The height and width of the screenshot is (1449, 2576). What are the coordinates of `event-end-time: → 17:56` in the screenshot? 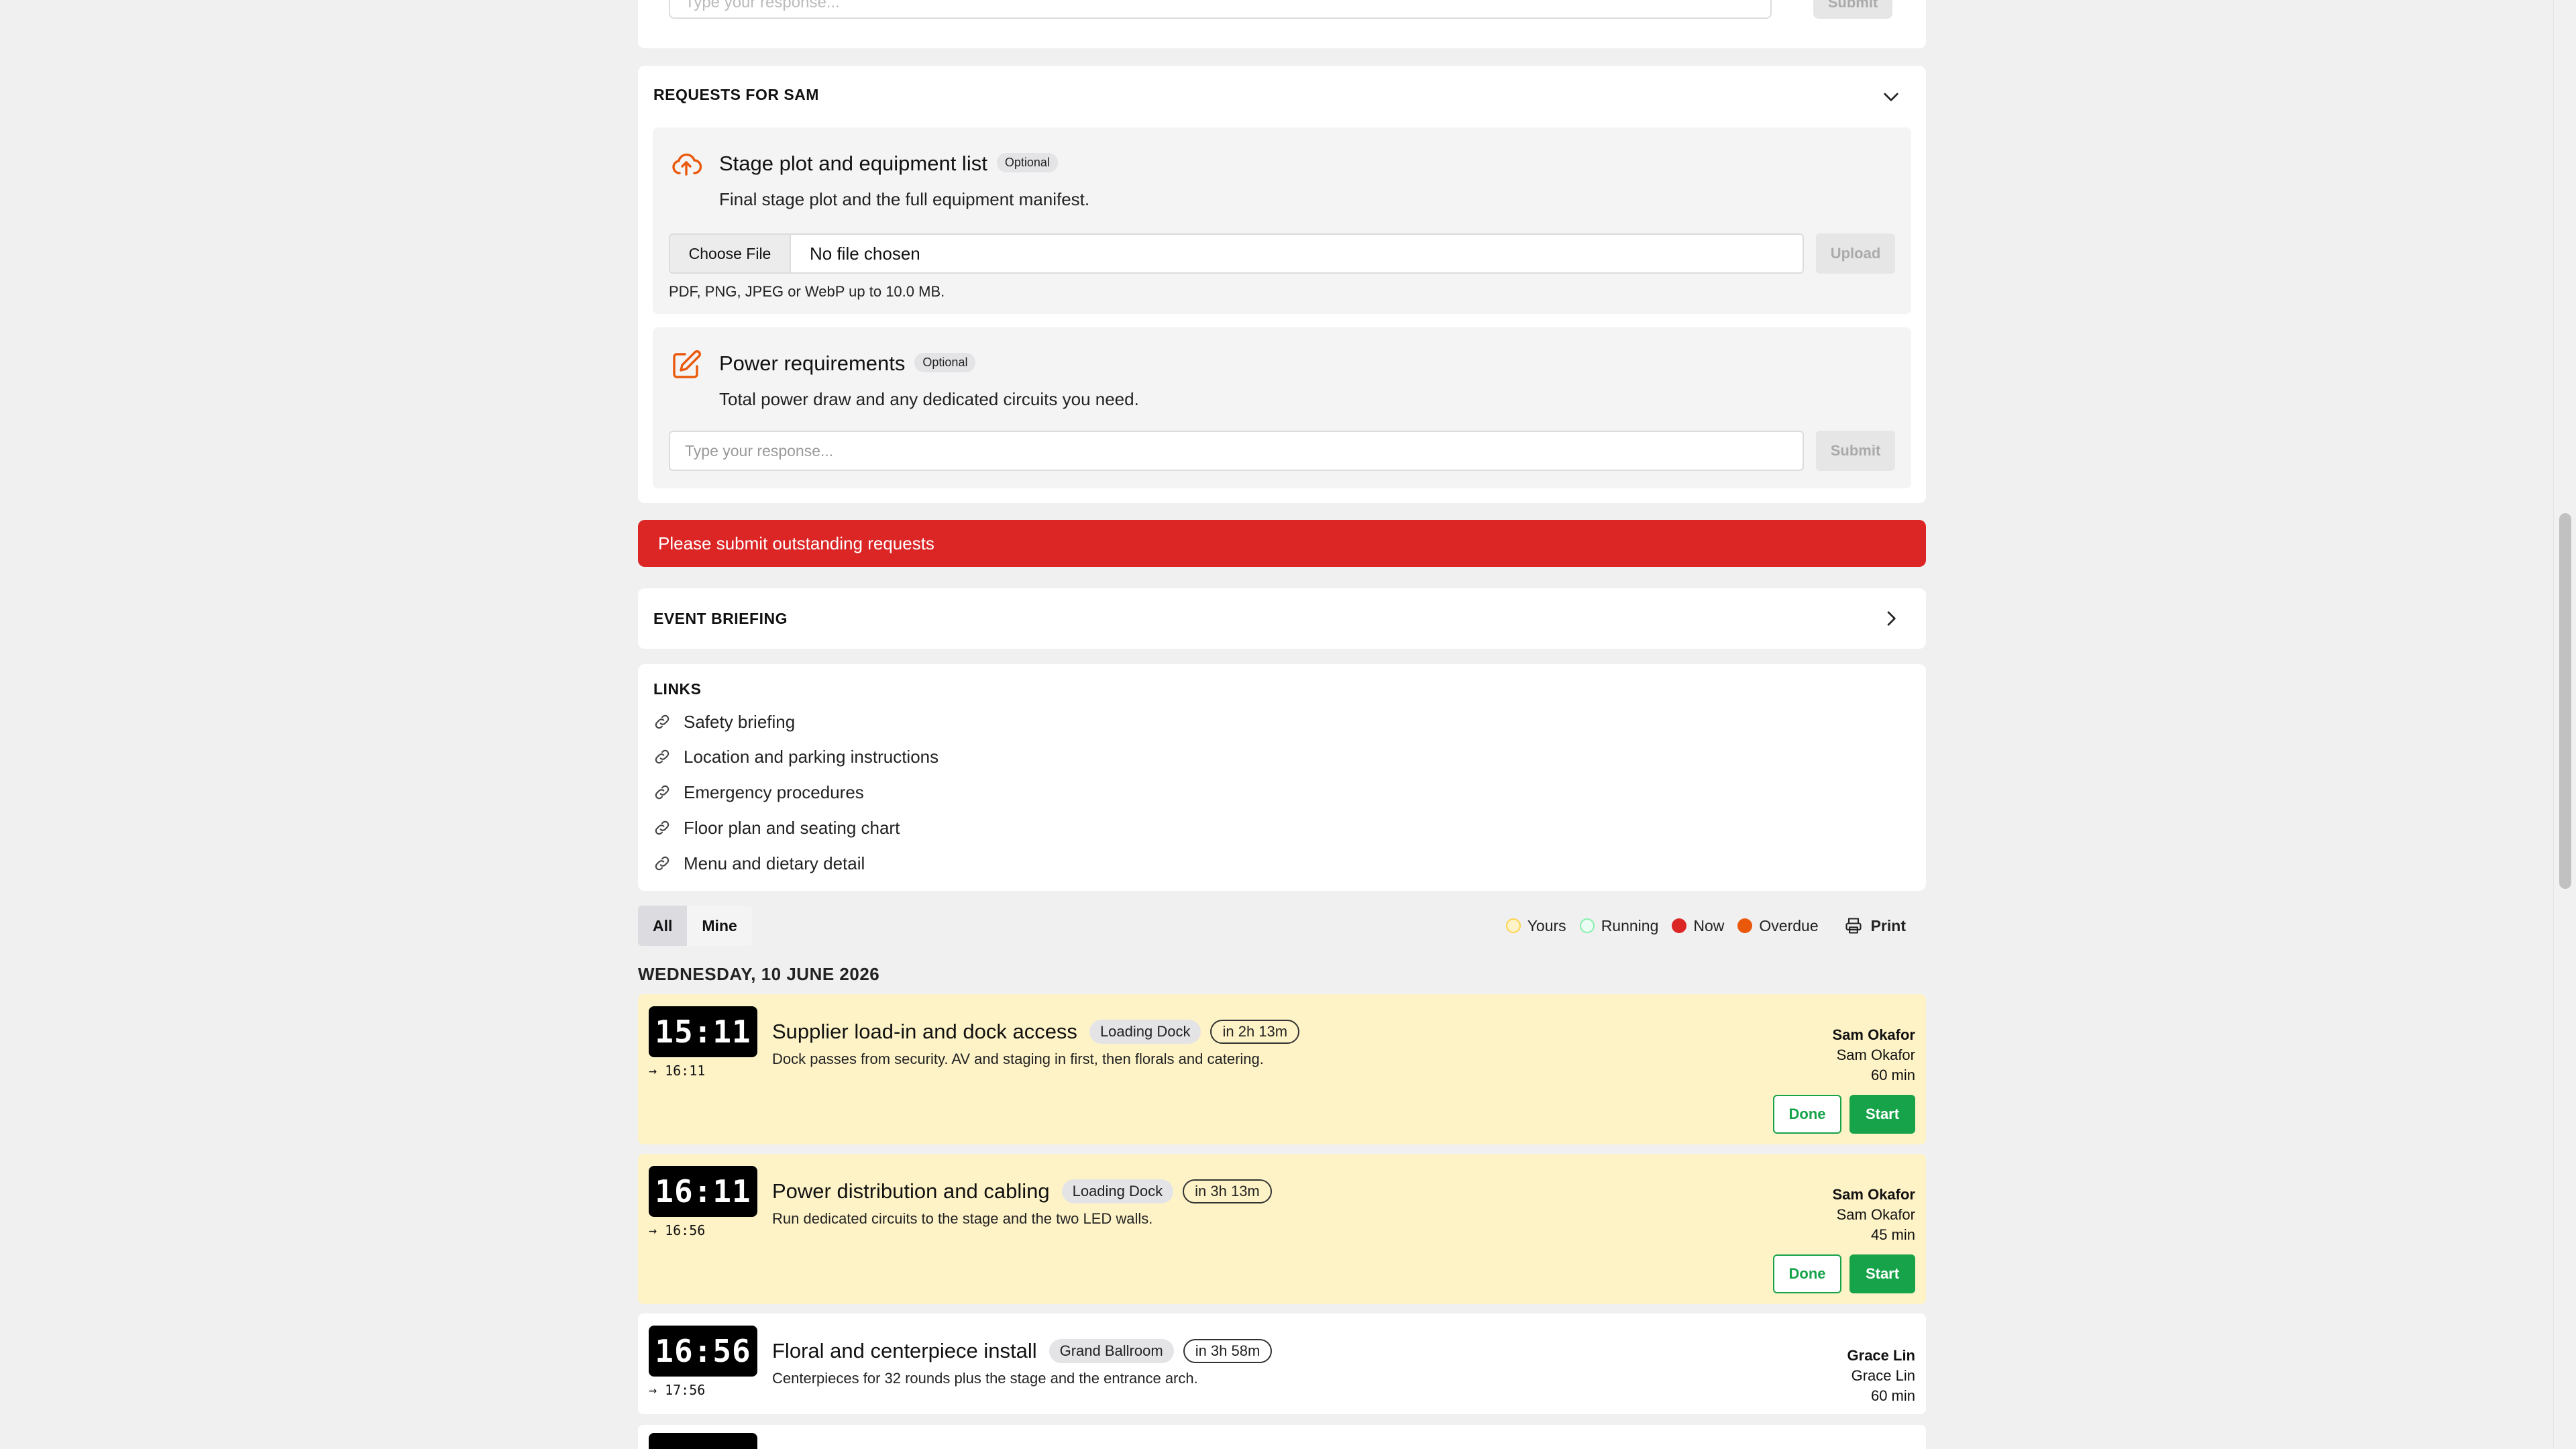 It's located at (677, 1390).